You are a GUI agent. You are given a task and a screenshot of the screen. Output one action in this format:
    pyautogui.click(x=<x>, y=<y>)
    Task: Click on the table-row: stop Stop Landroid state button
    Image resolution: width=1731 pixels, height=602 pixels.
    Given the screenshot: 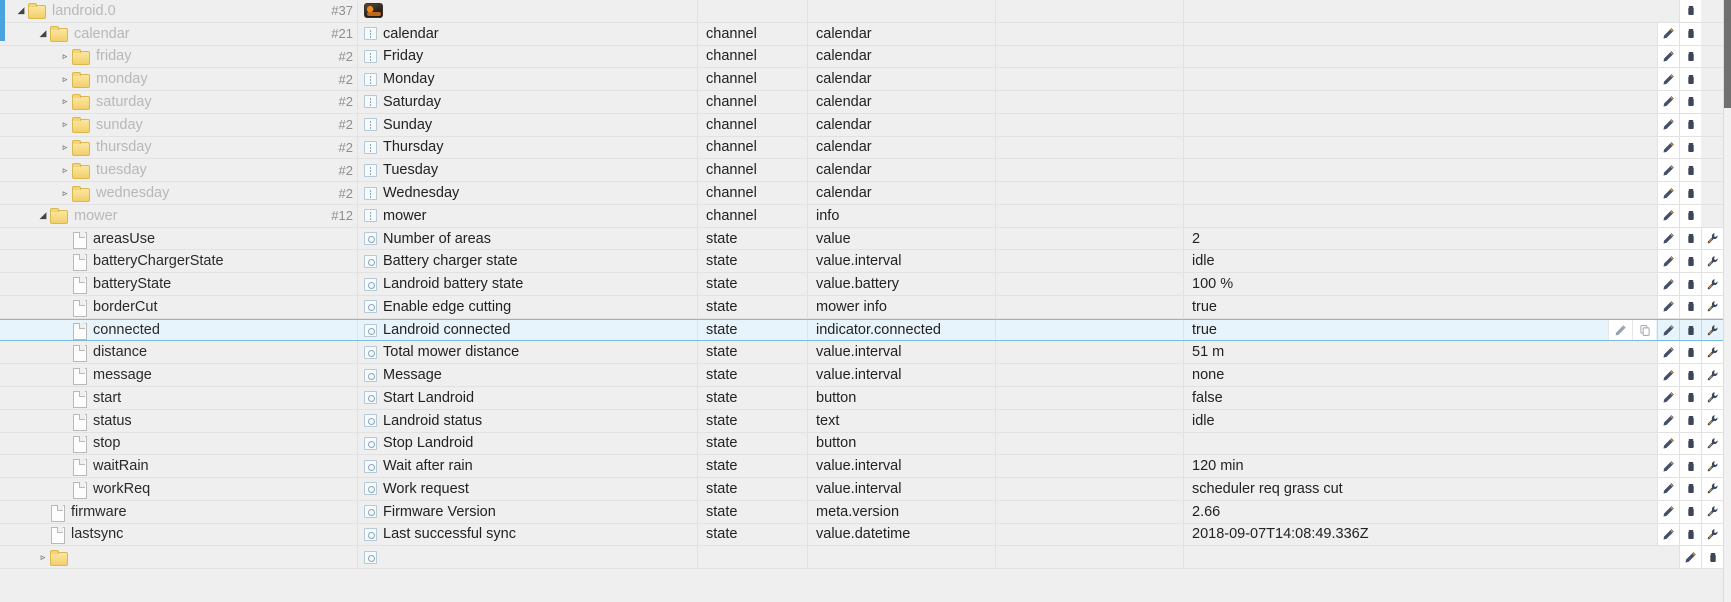 What is the action you would take?
    pyautogui.click(x=861, y=444)
    